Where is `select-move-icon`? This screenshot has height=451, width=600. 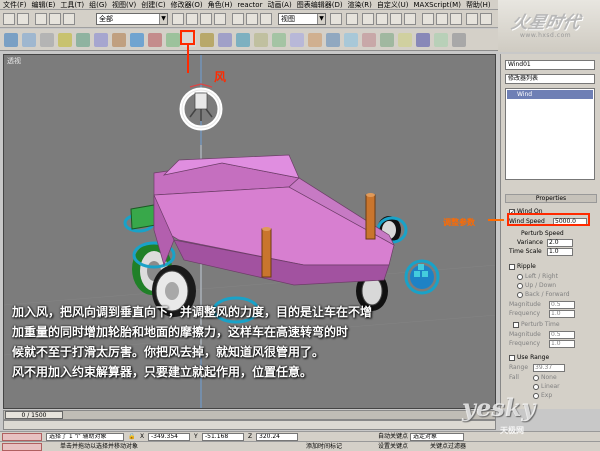
select-move-icon is located at coordinates (238, 19).